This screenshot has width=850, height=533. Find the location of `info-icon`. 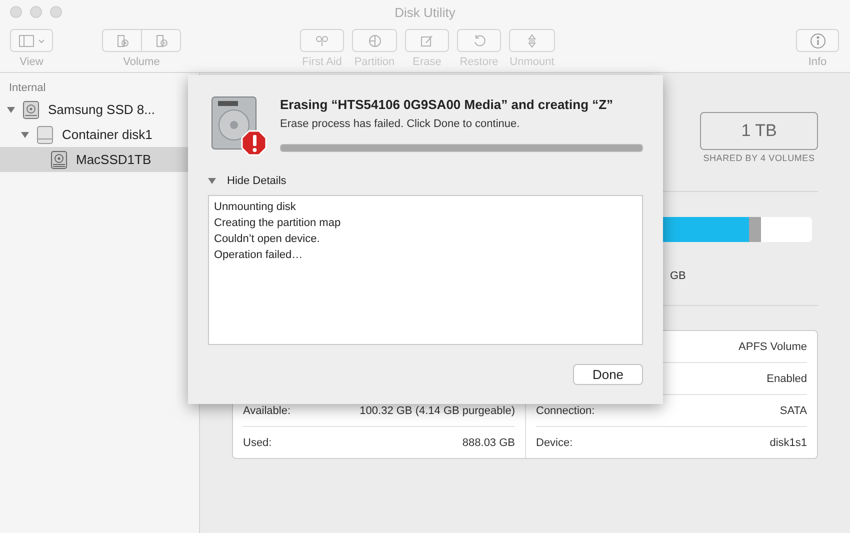

info-icon is located at coordinates (818, 40).